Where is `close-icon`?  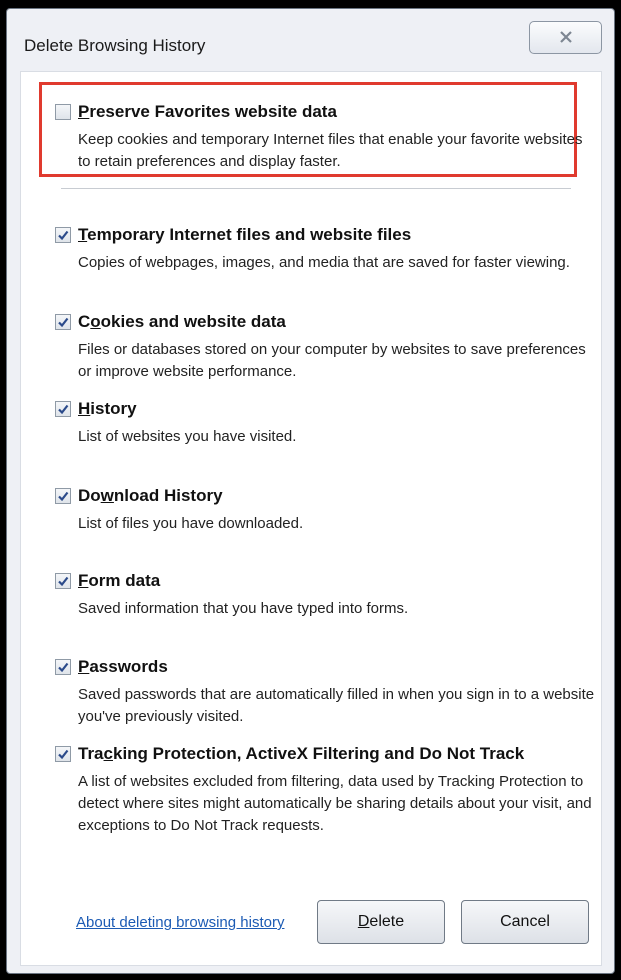
close-icon is located at coordinates (566, 37).